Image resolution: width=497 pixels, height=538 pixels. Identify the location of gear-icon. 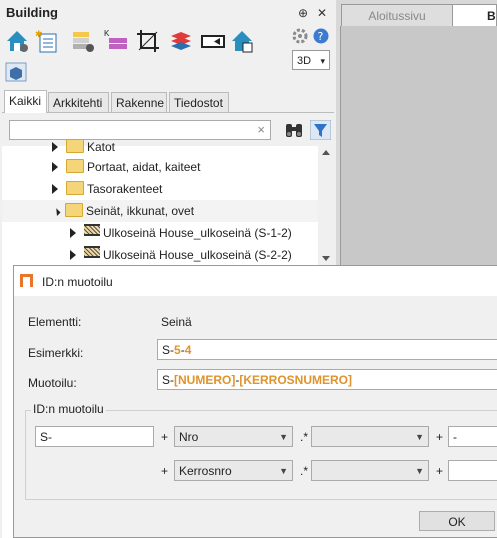
(300, 36).